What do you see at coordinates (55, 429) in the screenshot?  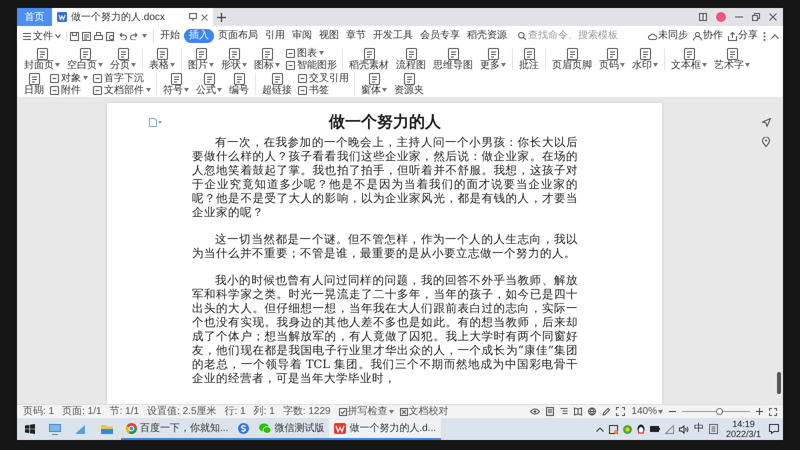 I see `computer-icon` at bounding box center [55, 429].